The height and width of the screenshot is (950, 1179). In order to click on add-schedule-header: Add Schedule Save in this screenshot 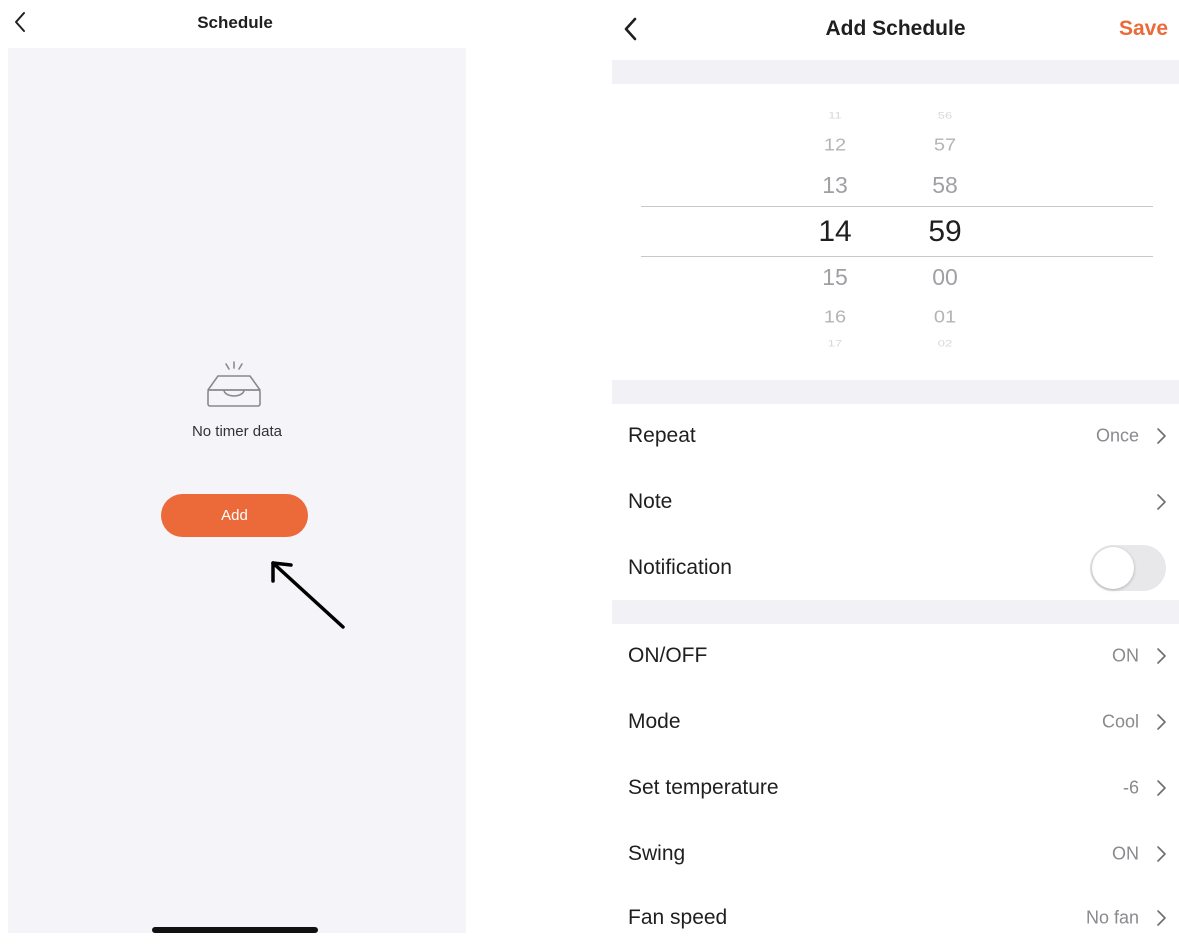, I will do `click(895, 30)`.